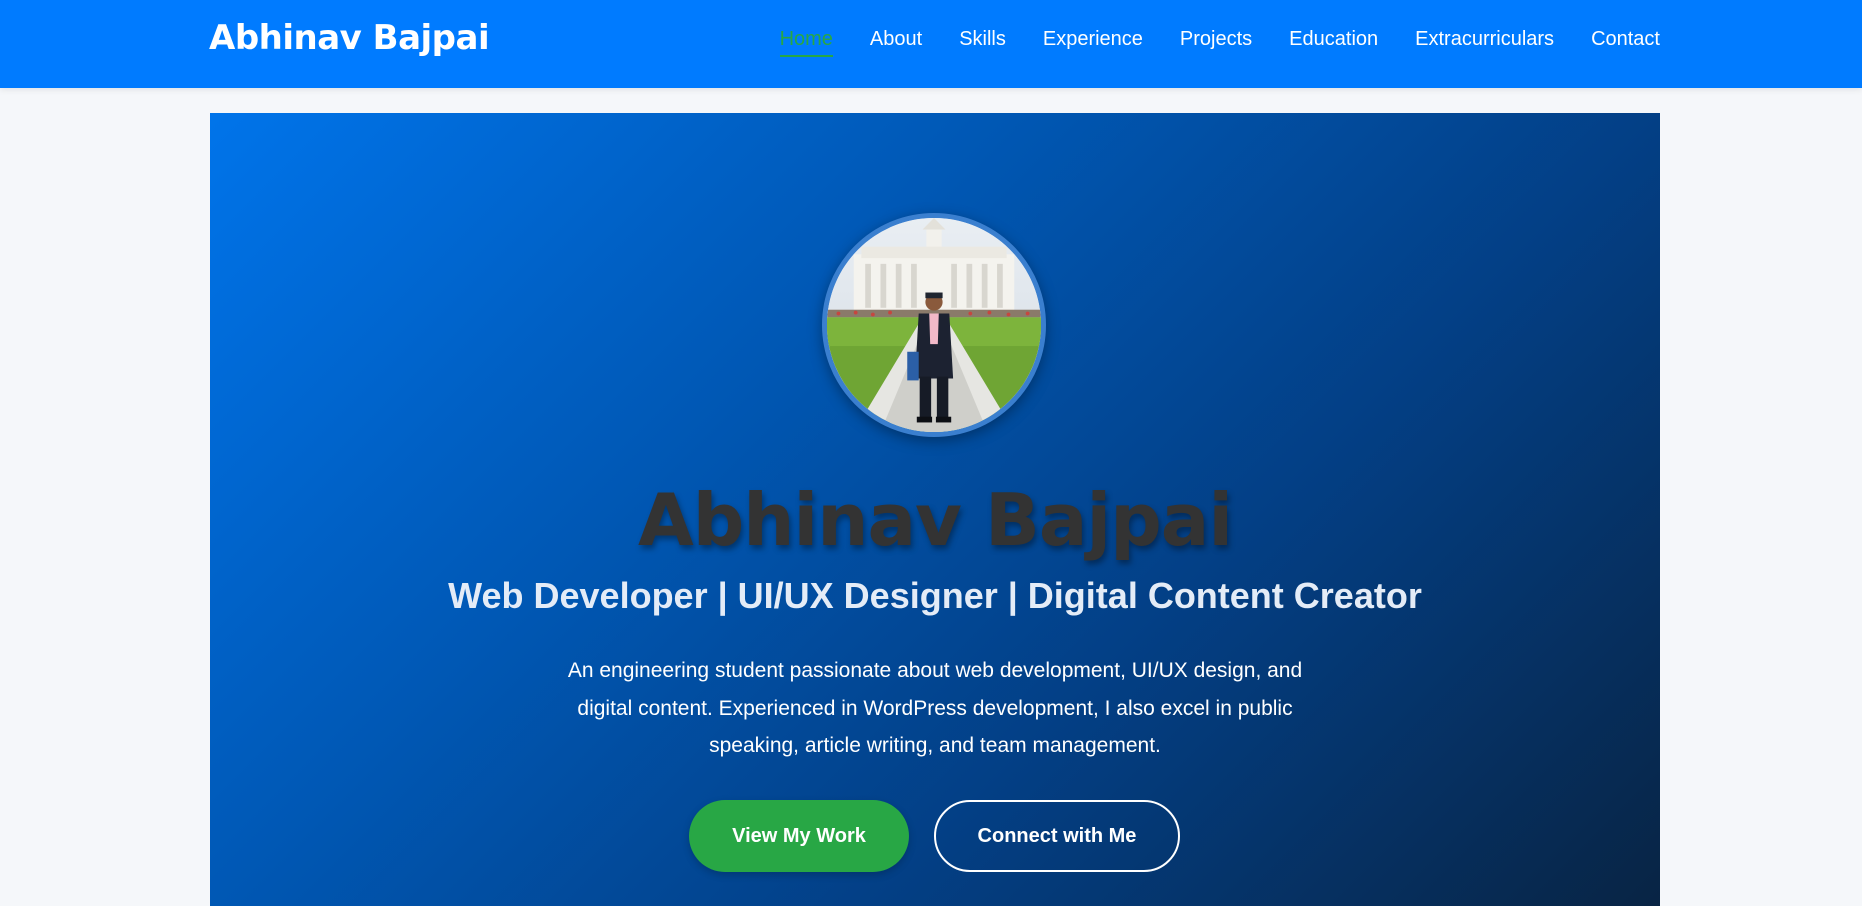 The image size is (1862, 906). I want to click on brand-logo: Abhinav Bajpai, so click(349, 38).